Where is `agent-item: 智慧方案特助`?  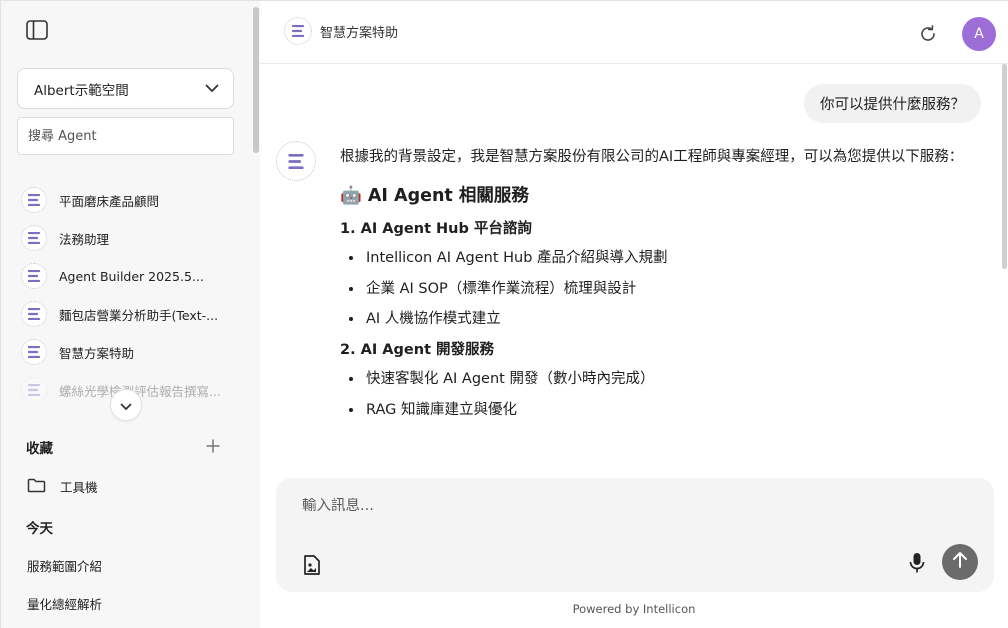 agent-item: 智慧方案特助 is located at coordinates (77, 352).